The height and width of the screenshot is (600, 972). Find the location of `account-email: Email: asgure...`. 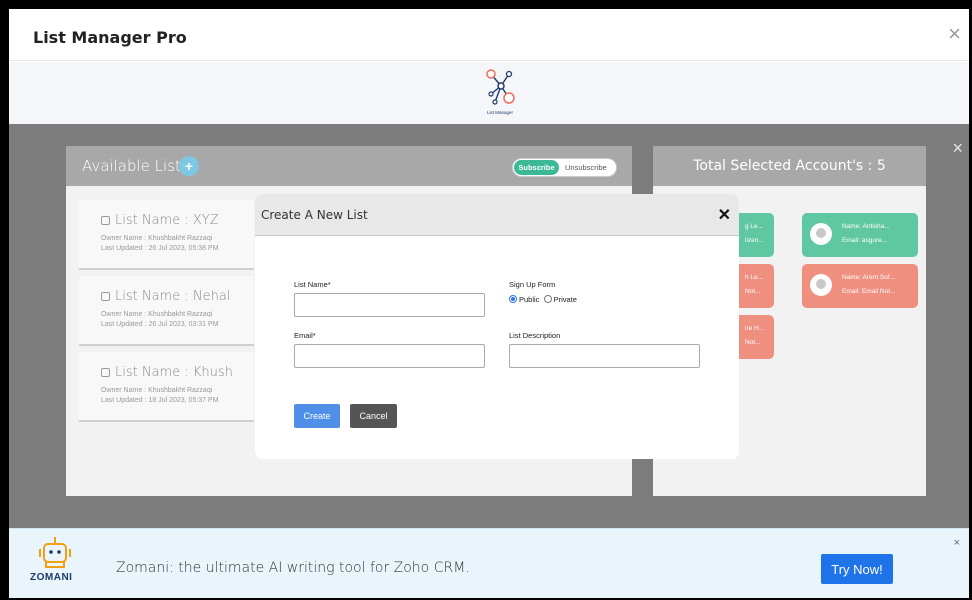

account-email: Email: asgure... is located at coordinates (865, 240).